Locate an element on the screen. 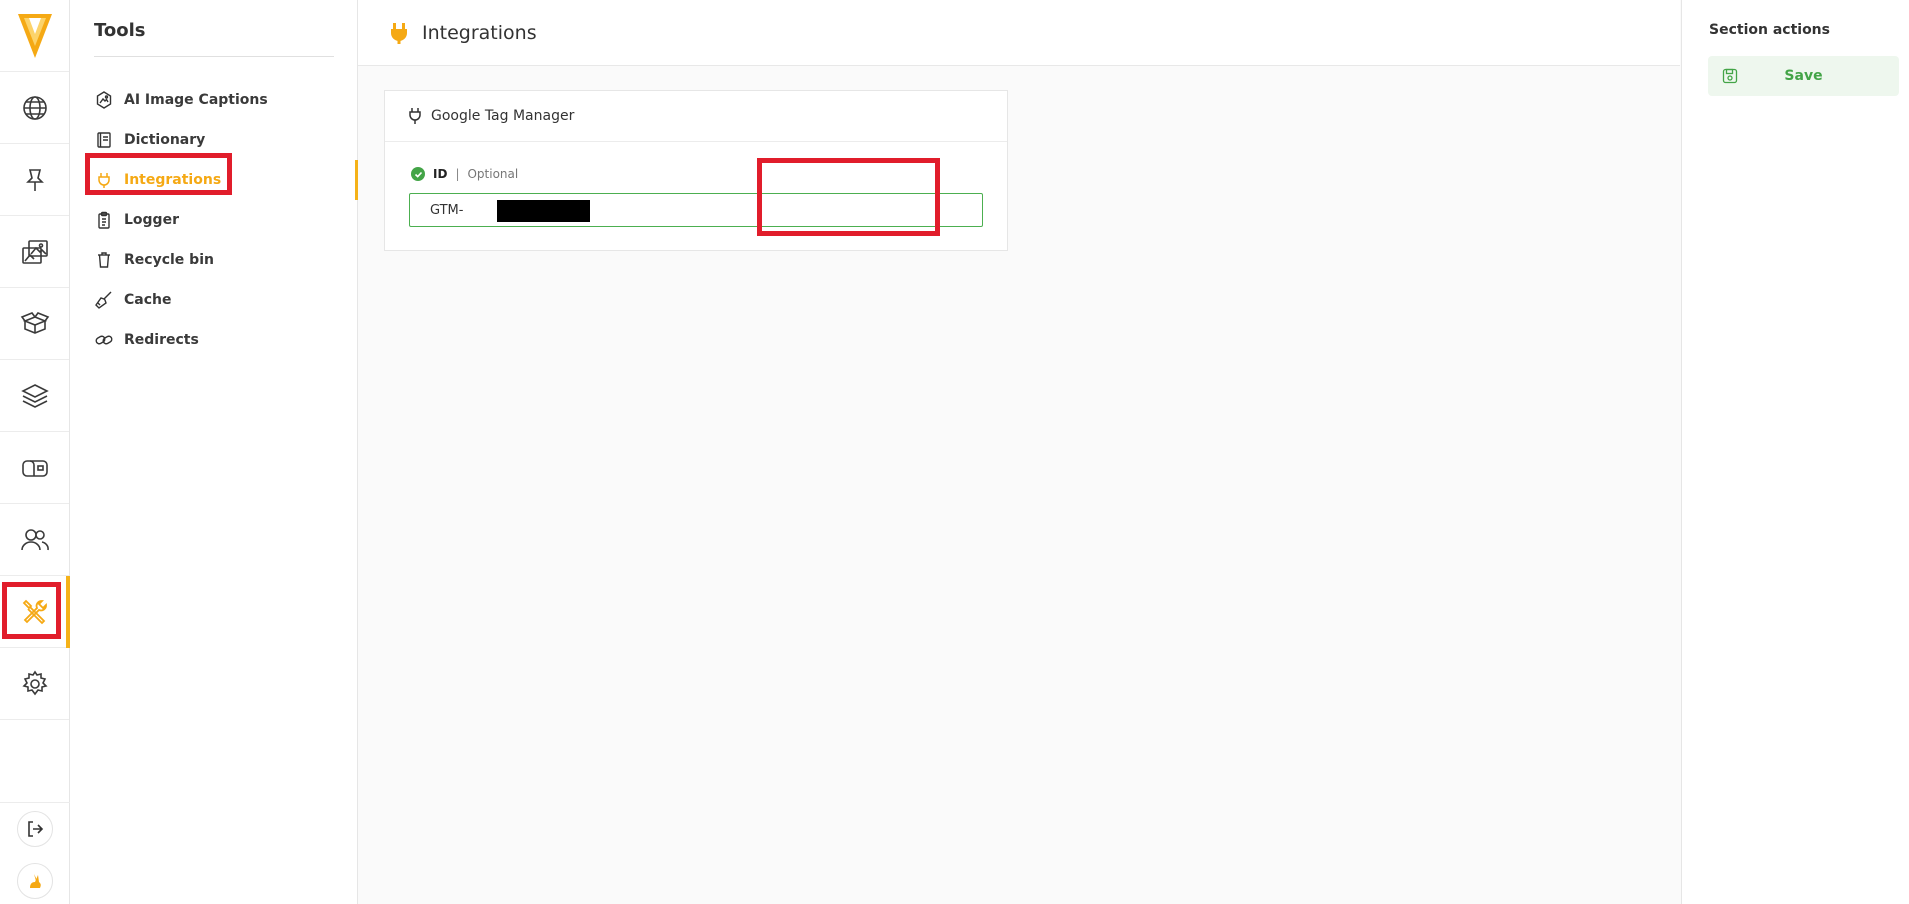  media-icon is located at coordinates (34, 251).